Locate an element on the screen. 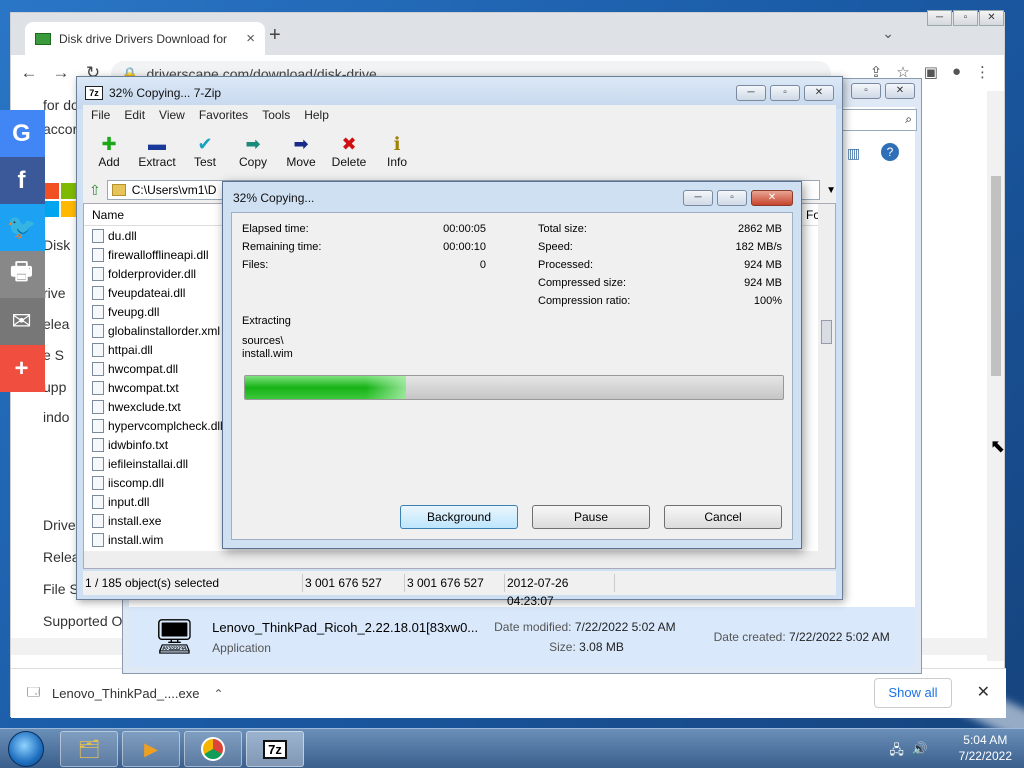 The image size is (1024, 768). stat-row: Remaining time: 00:00:10 is located at coordinates (364, 250).